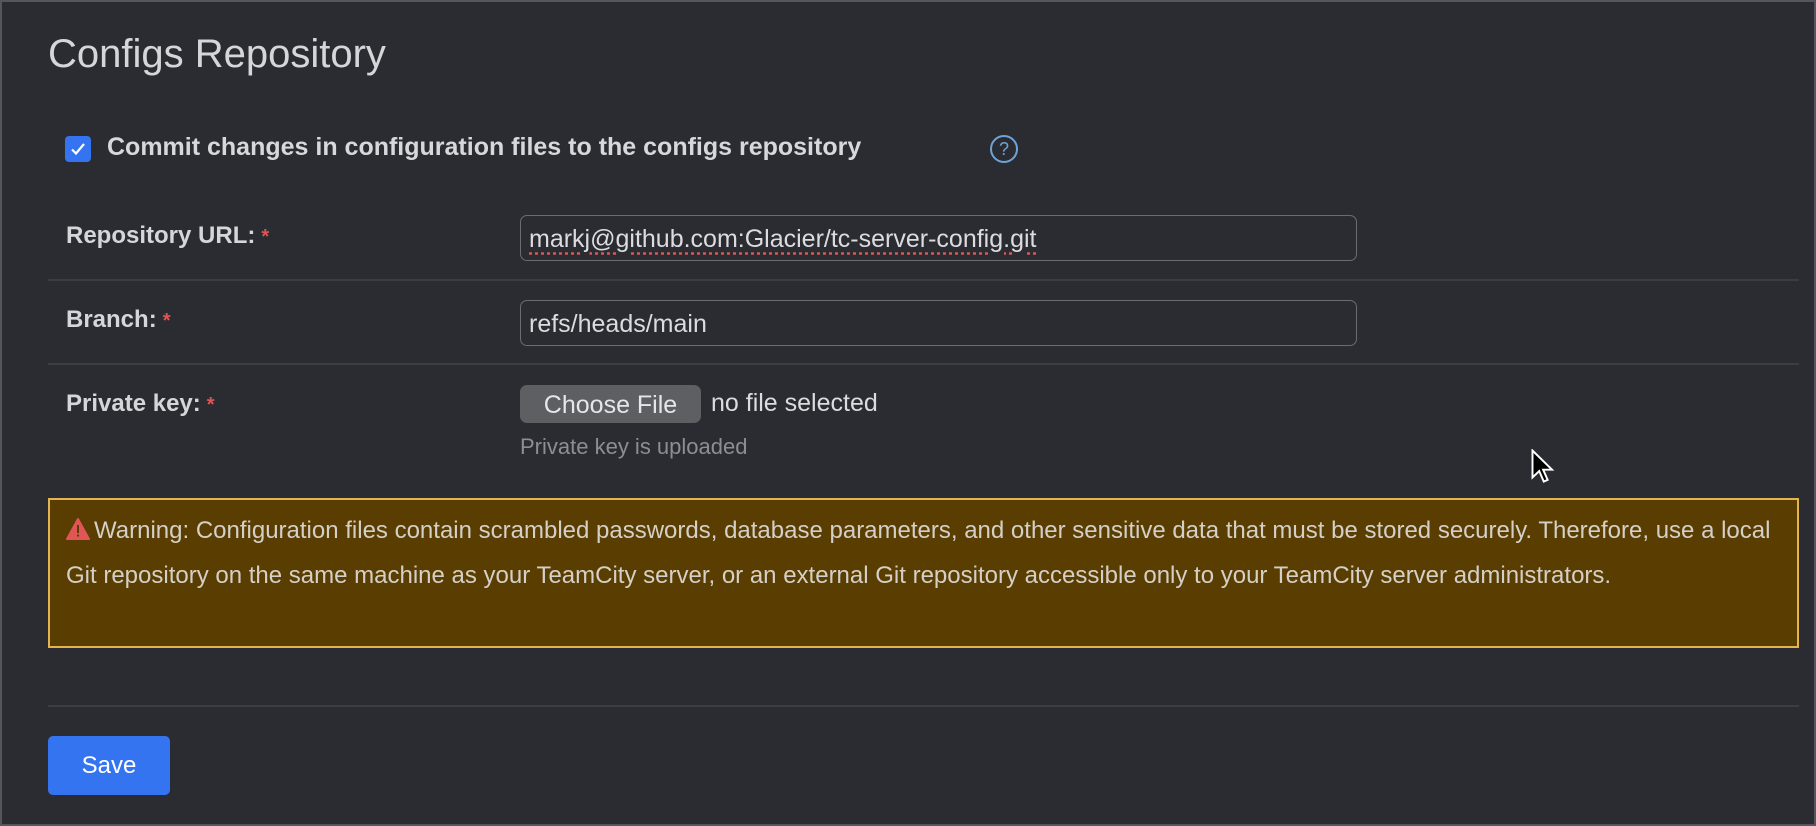 This screenshot has height=826, width=1816. Describe the element at coordinates (217, 54) in the screenshot. I see `page-title: Configs Repository` at that location.